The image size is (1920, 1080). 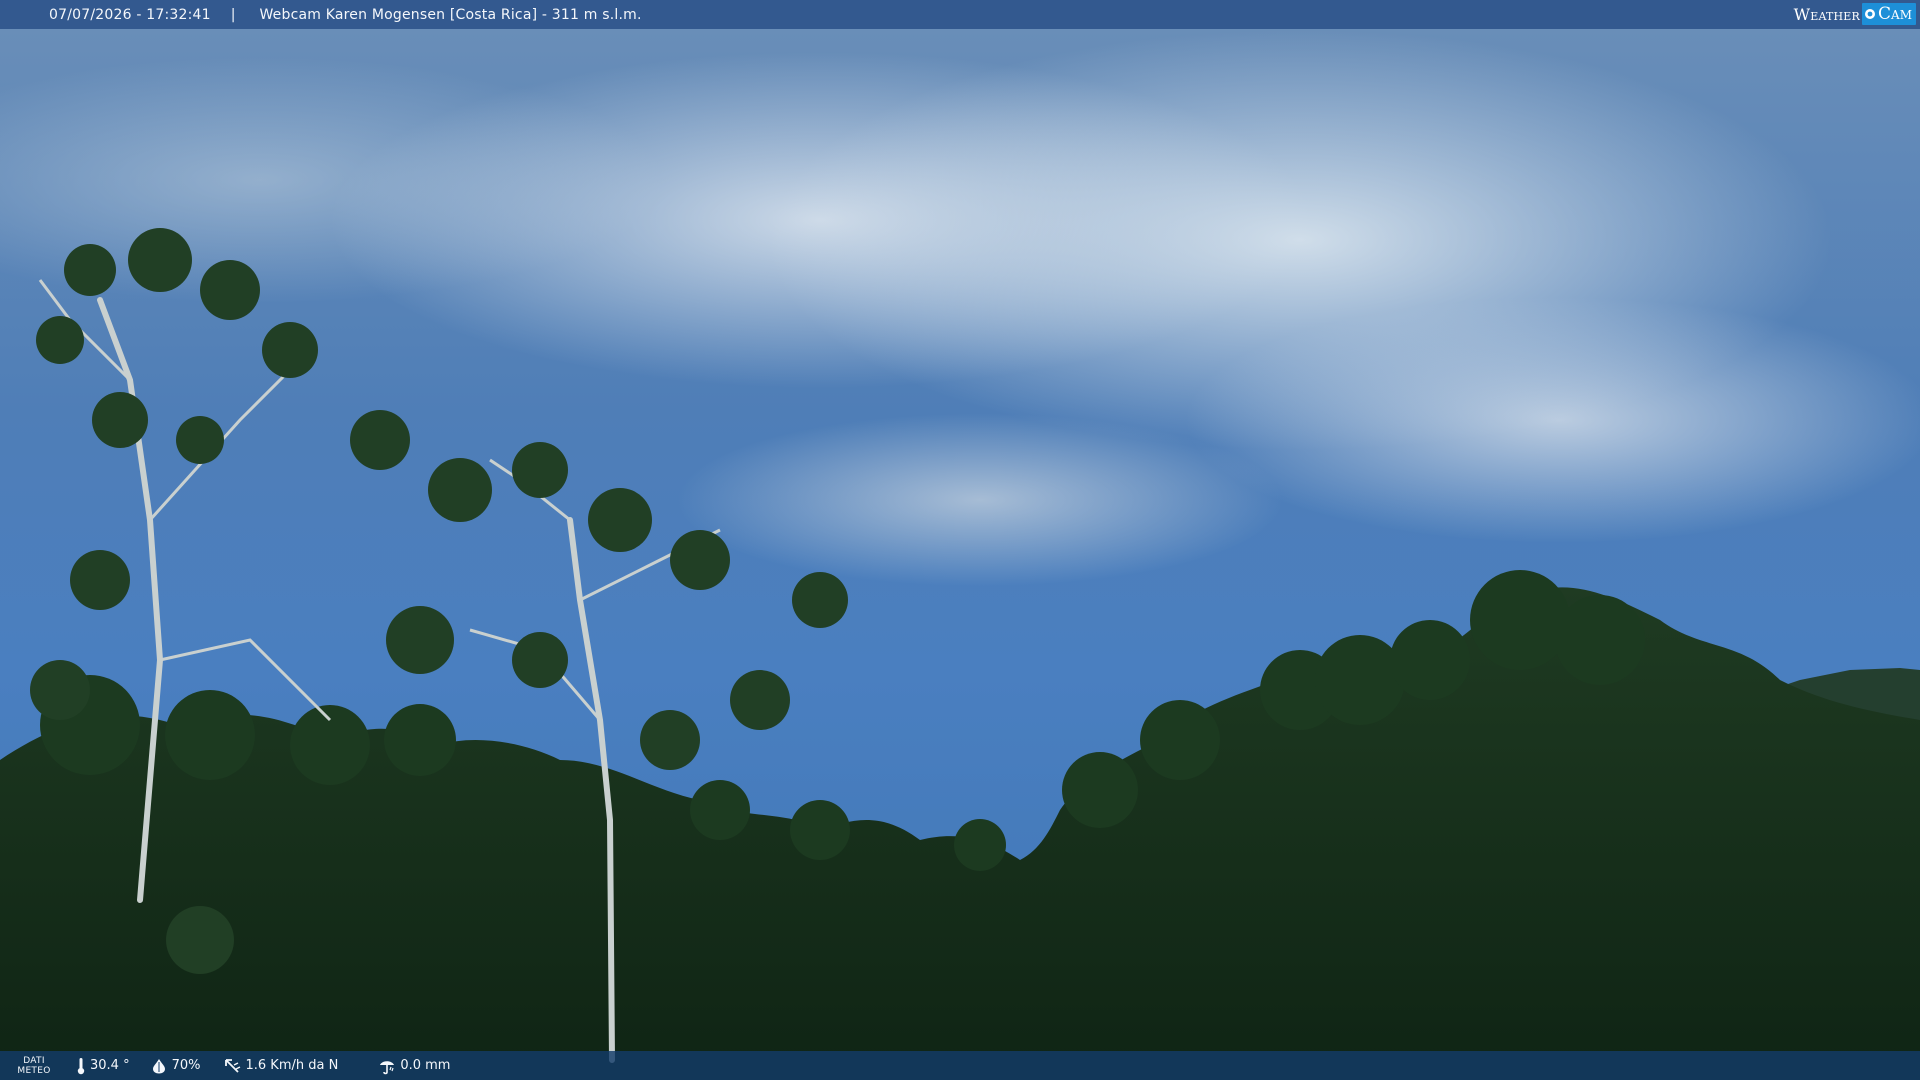 I want to click on weather-data-label-line1: DATI, so click(x=34, y=1060).